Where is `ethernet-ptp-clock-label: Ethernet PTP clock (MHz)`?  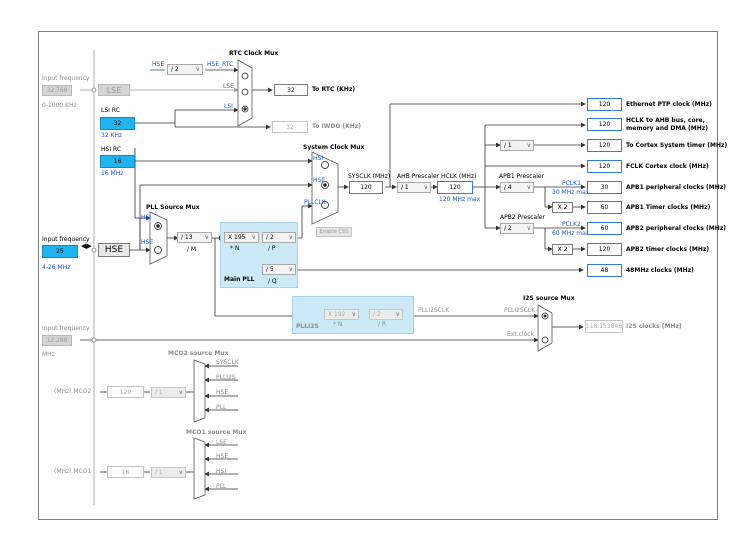 ethernet-ptp-clock-label: Ethernet PTP clock (MHz) is located at coordinates (669, 104).